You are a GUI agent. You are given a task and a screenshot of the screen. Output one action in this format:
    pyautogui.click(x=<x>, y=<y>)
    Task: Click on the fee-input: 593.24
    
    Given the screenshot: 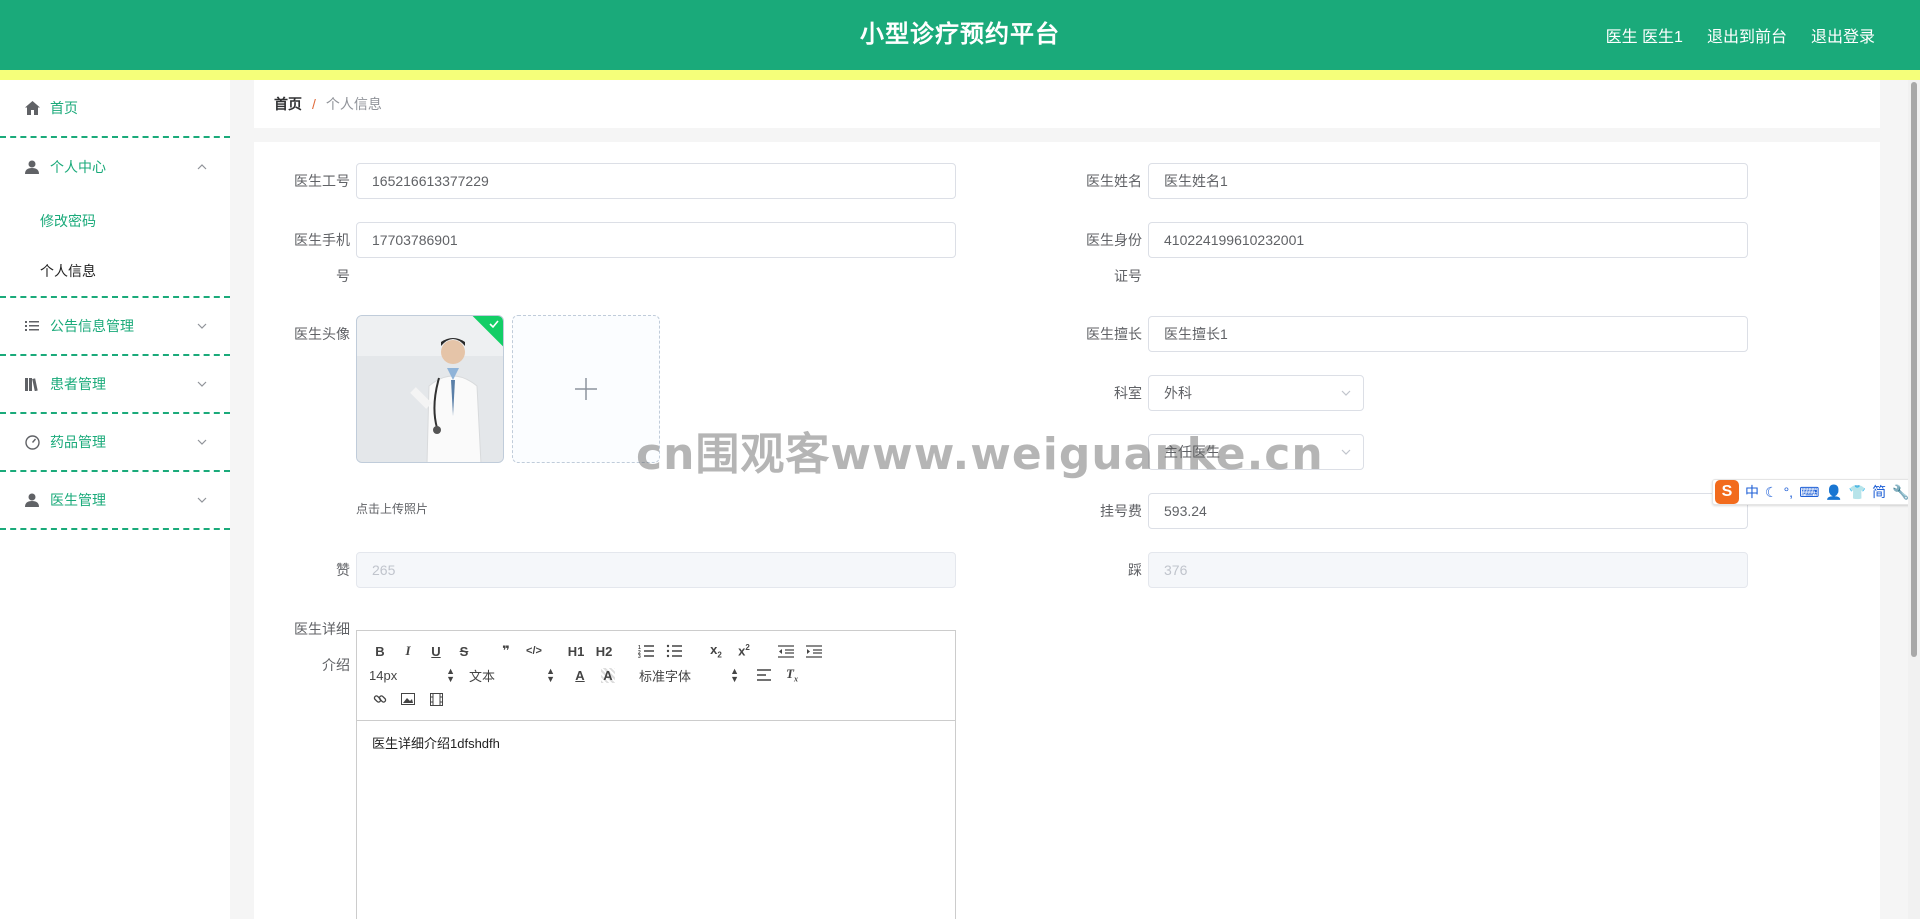 What is the action you would take?
    pyautogui.click(x=1448, y=511)
    